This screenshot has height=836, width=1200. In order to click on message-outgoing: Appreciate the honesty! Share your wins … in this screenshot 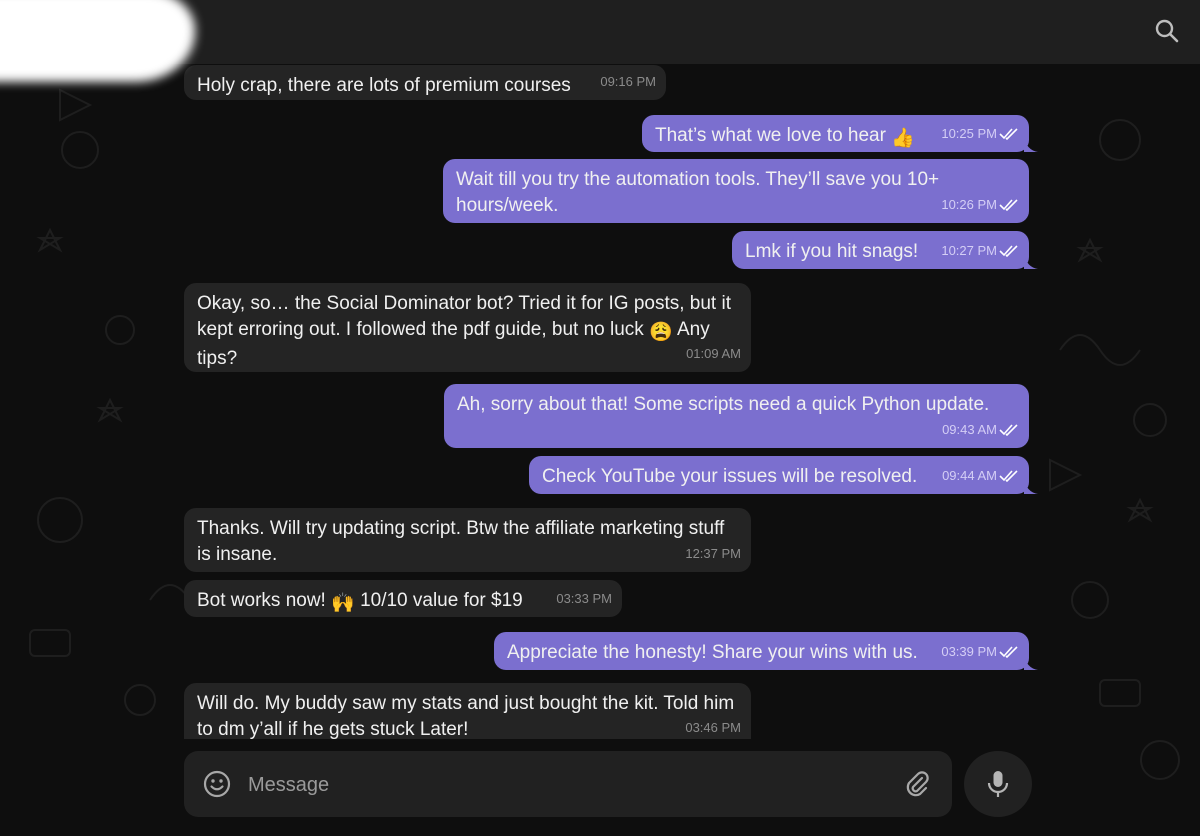, I will do `click(766, 651)`.